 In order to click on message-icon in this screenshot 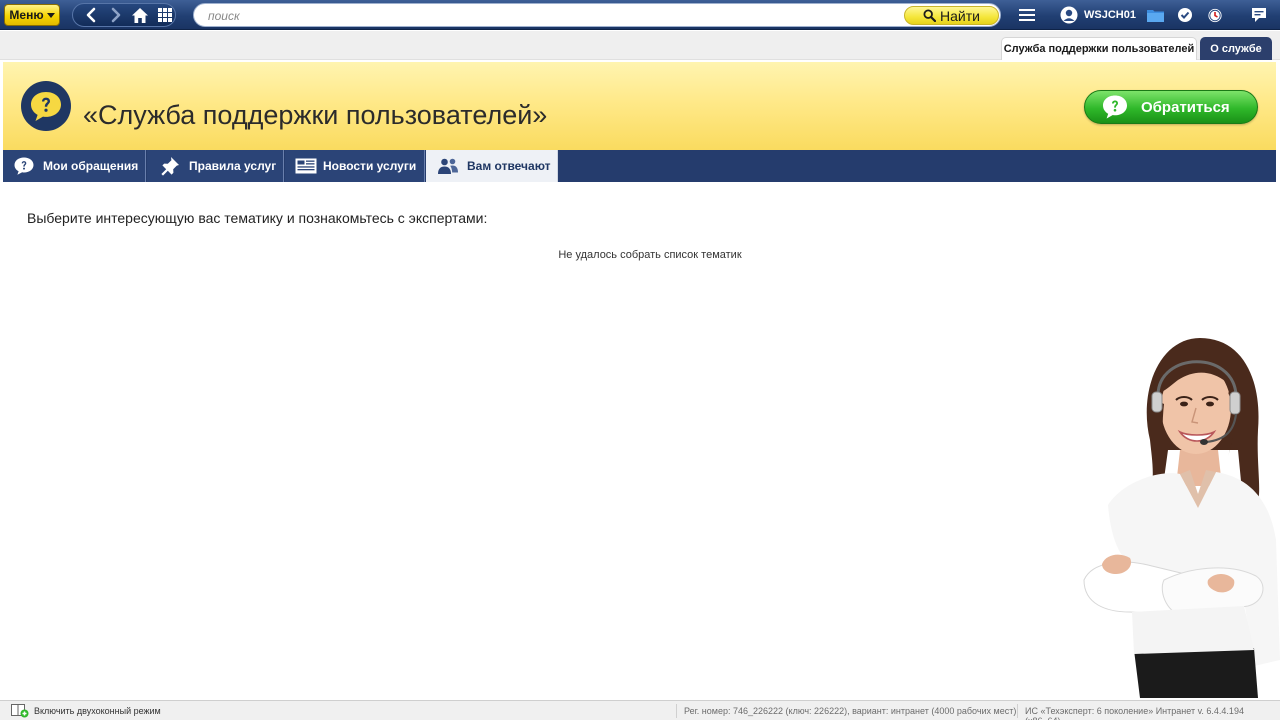, I will do `click(1259, 15)`.